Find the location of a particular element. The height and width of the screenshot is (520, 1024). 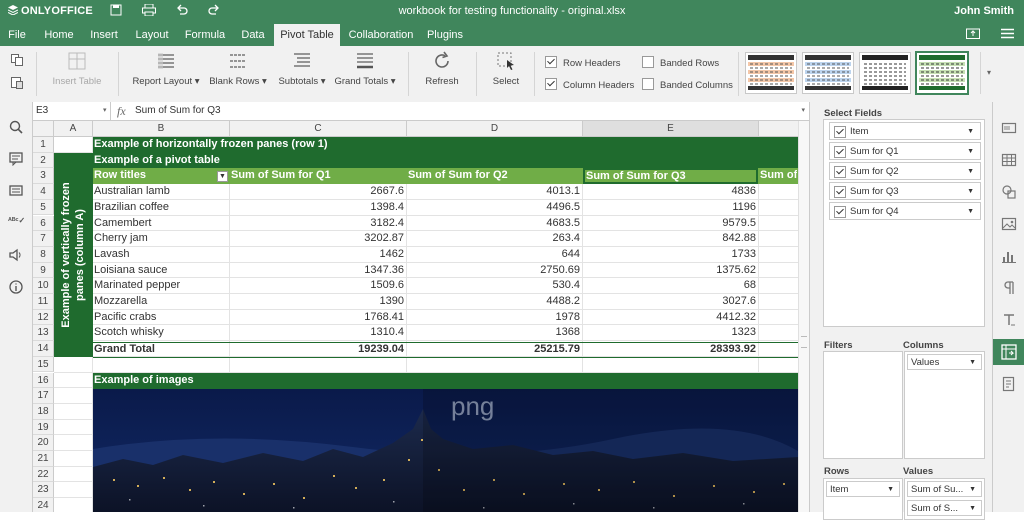

row-header: 7 is located at coordinates (43, 239).